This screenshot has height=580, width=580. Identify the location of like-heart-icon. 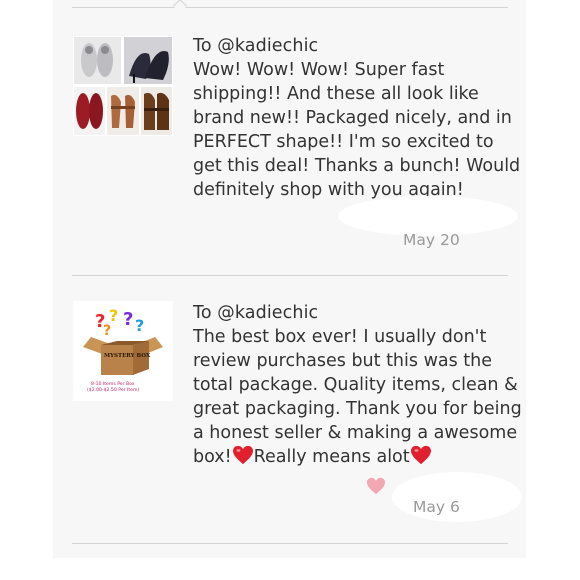
(376, 486).